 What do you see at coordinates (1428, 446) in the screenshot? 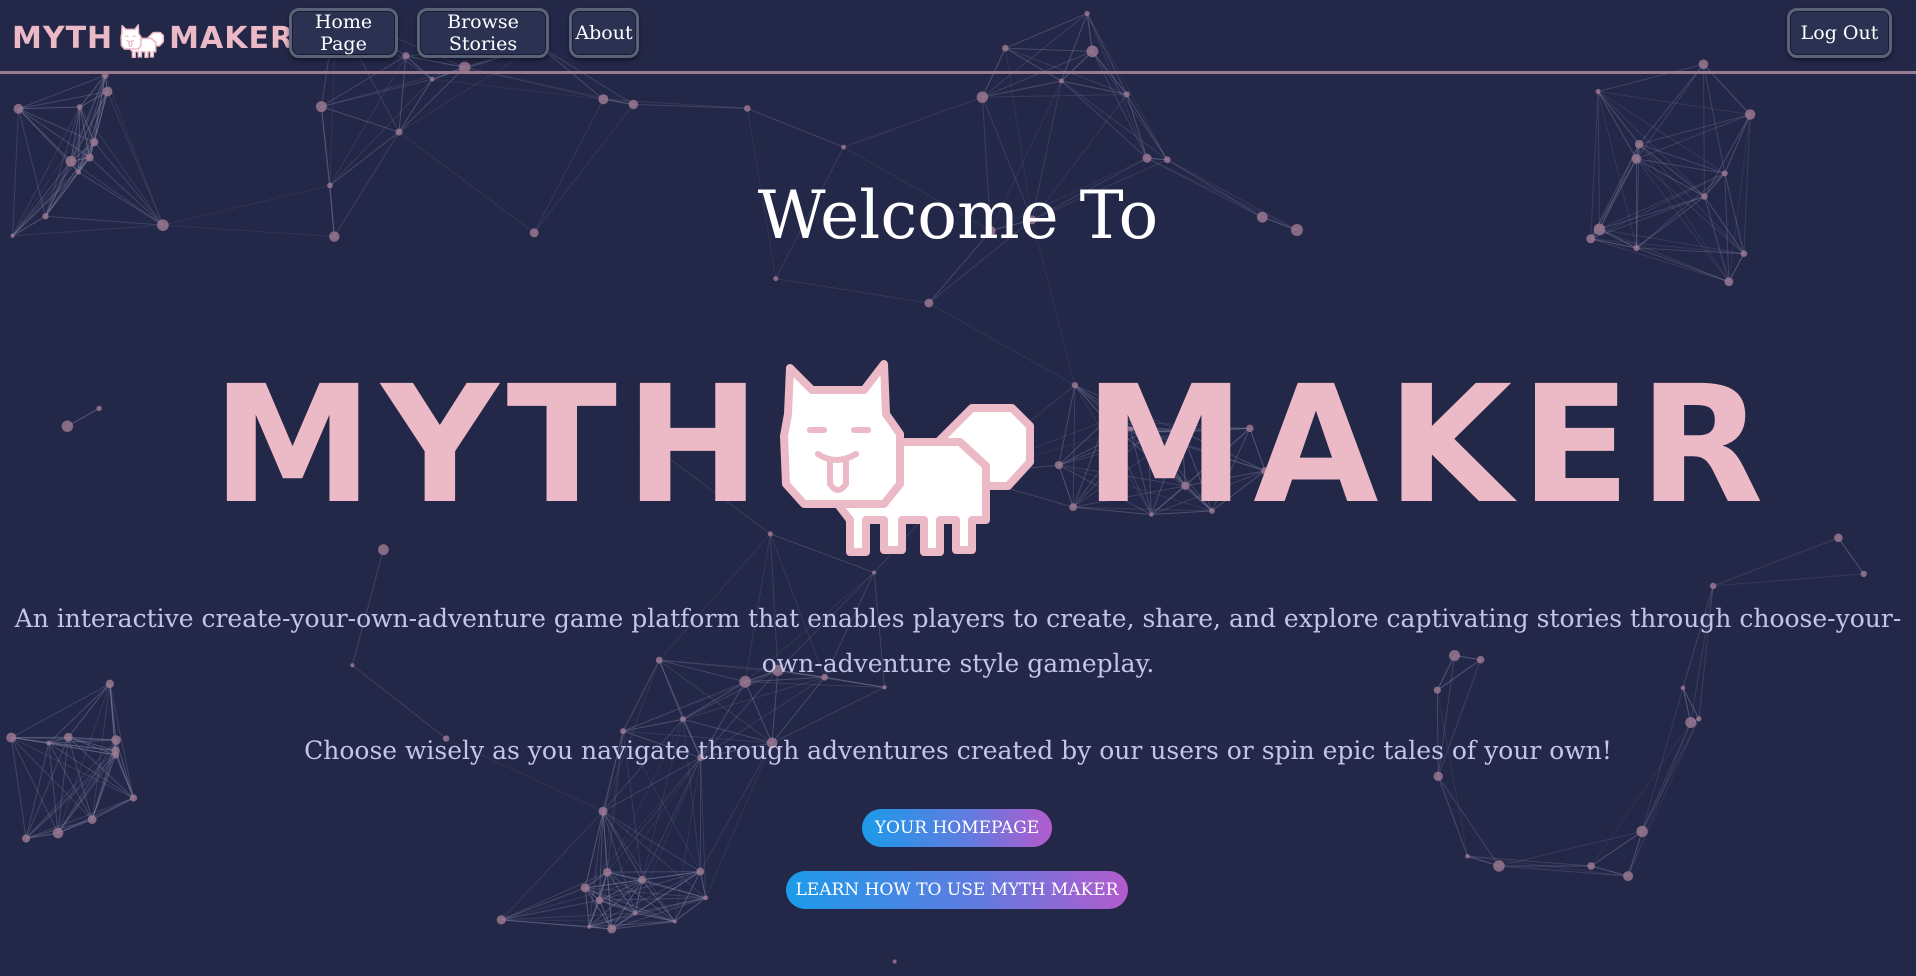
I see `hero-logo-word-maker: MAKER` at bounding box center [1428, 446].